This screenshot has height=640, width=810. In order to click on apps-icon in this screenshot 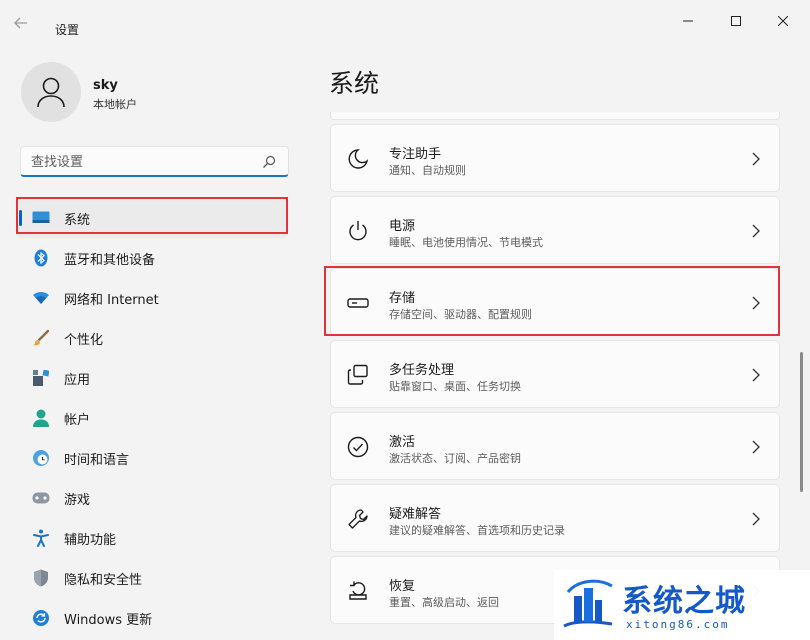, I will do `click(41, 378)`.